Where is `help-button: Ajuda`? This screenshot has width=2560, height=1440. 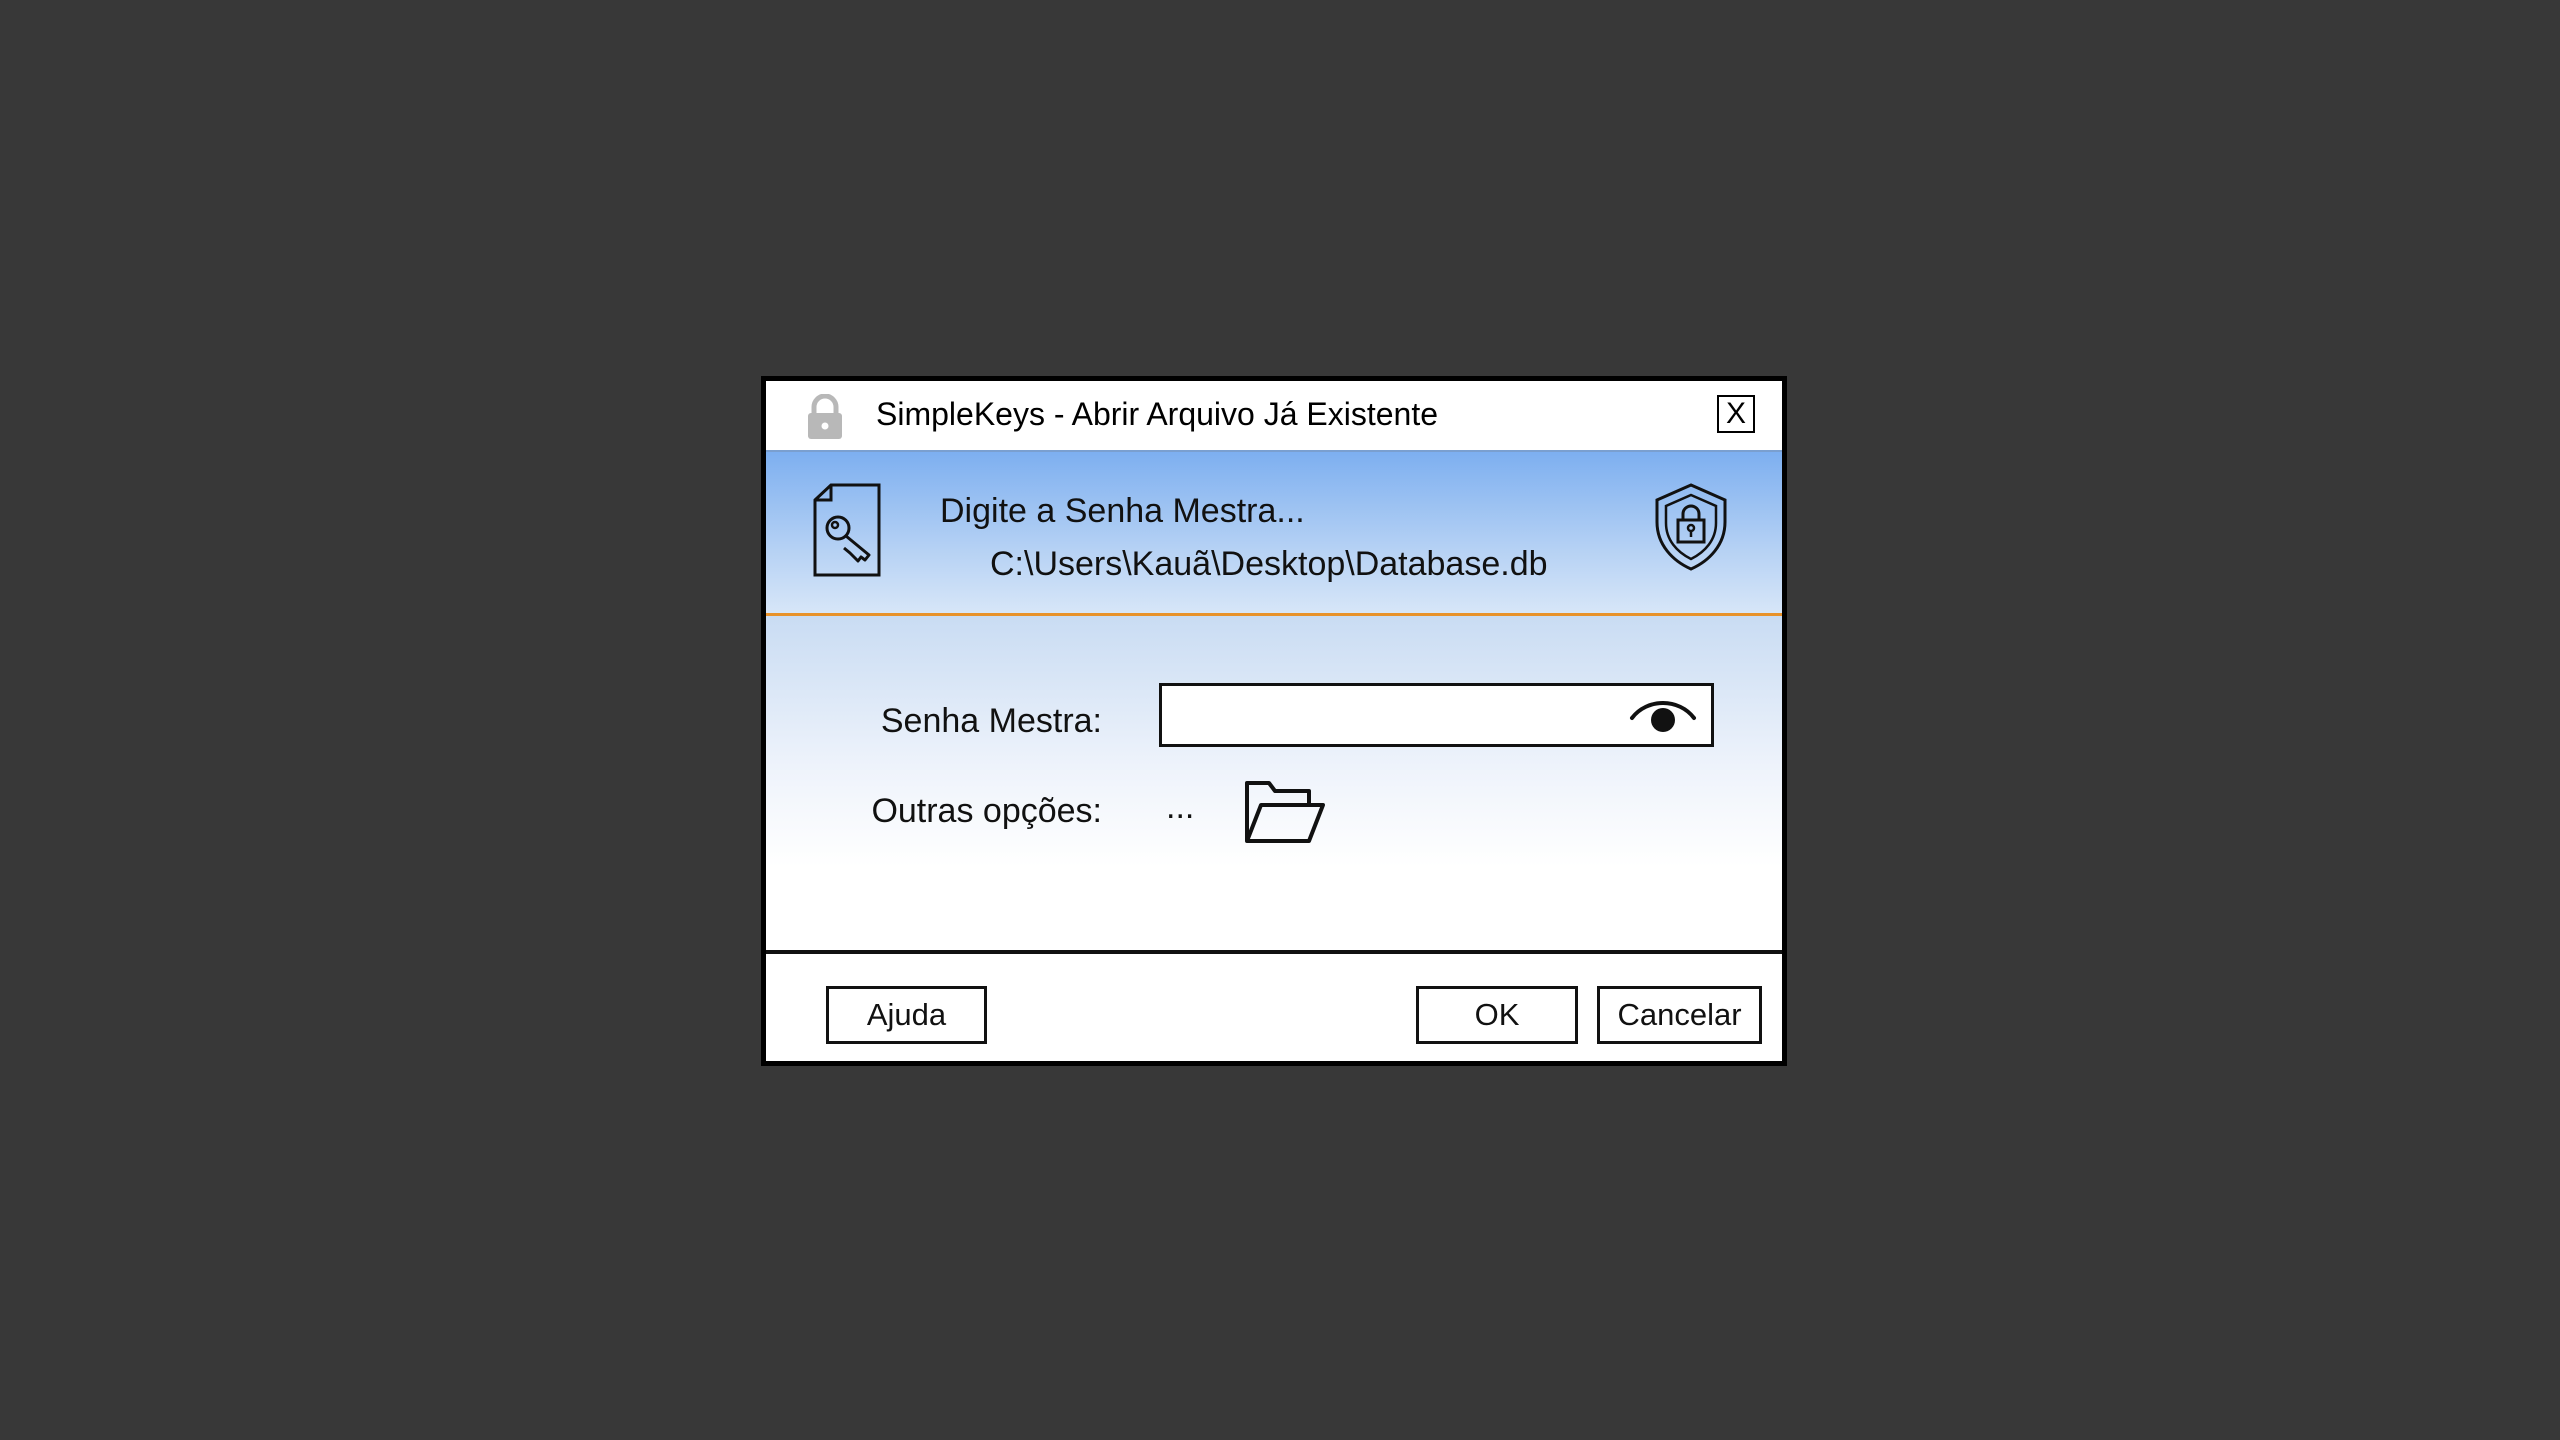 help-button: Ajuda is located at coordinates (906, 1015).